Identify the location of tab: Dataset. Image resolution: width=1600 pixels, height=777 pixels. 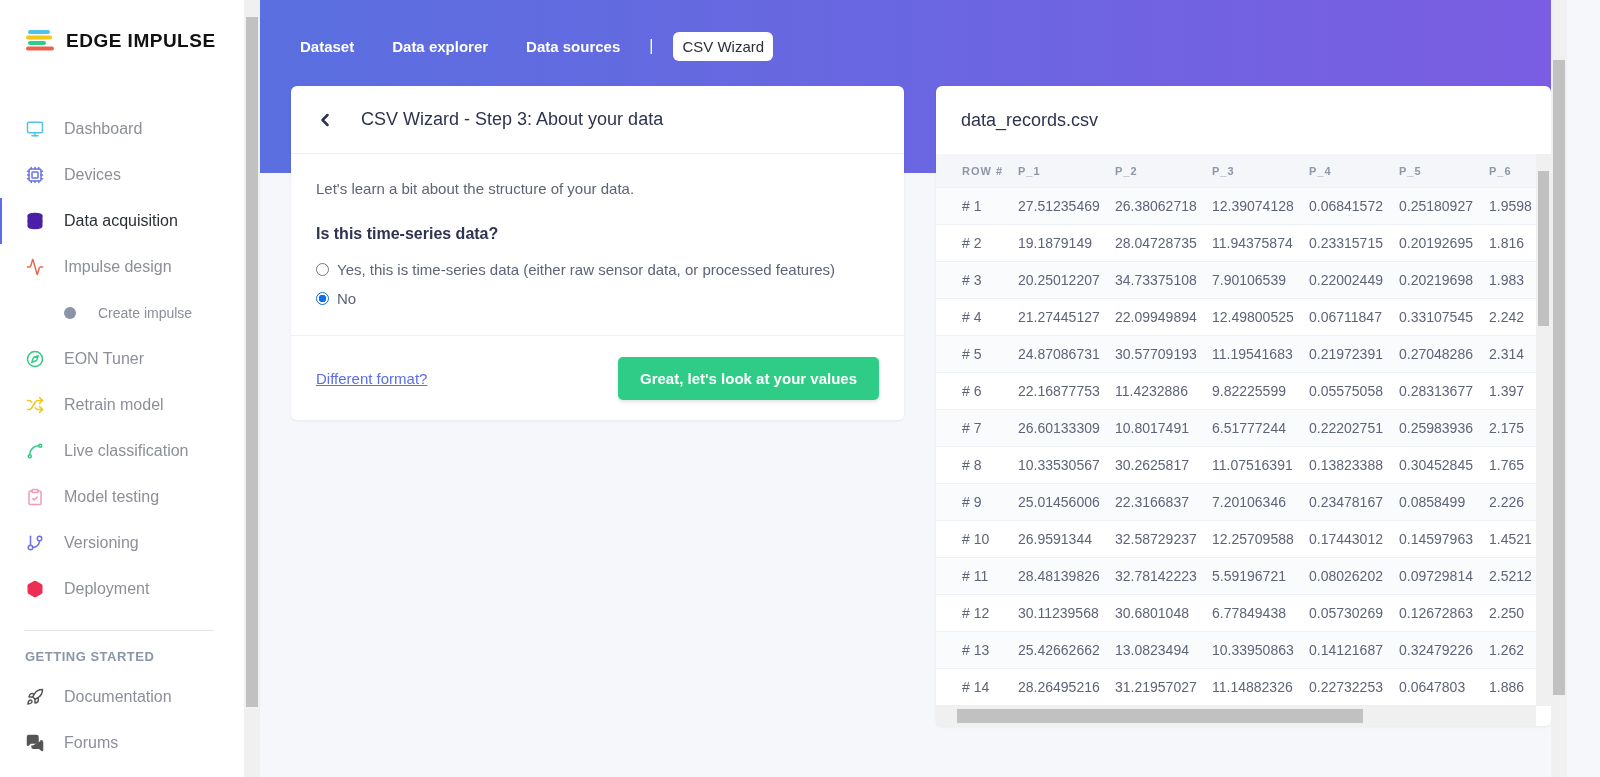
(327, 46).